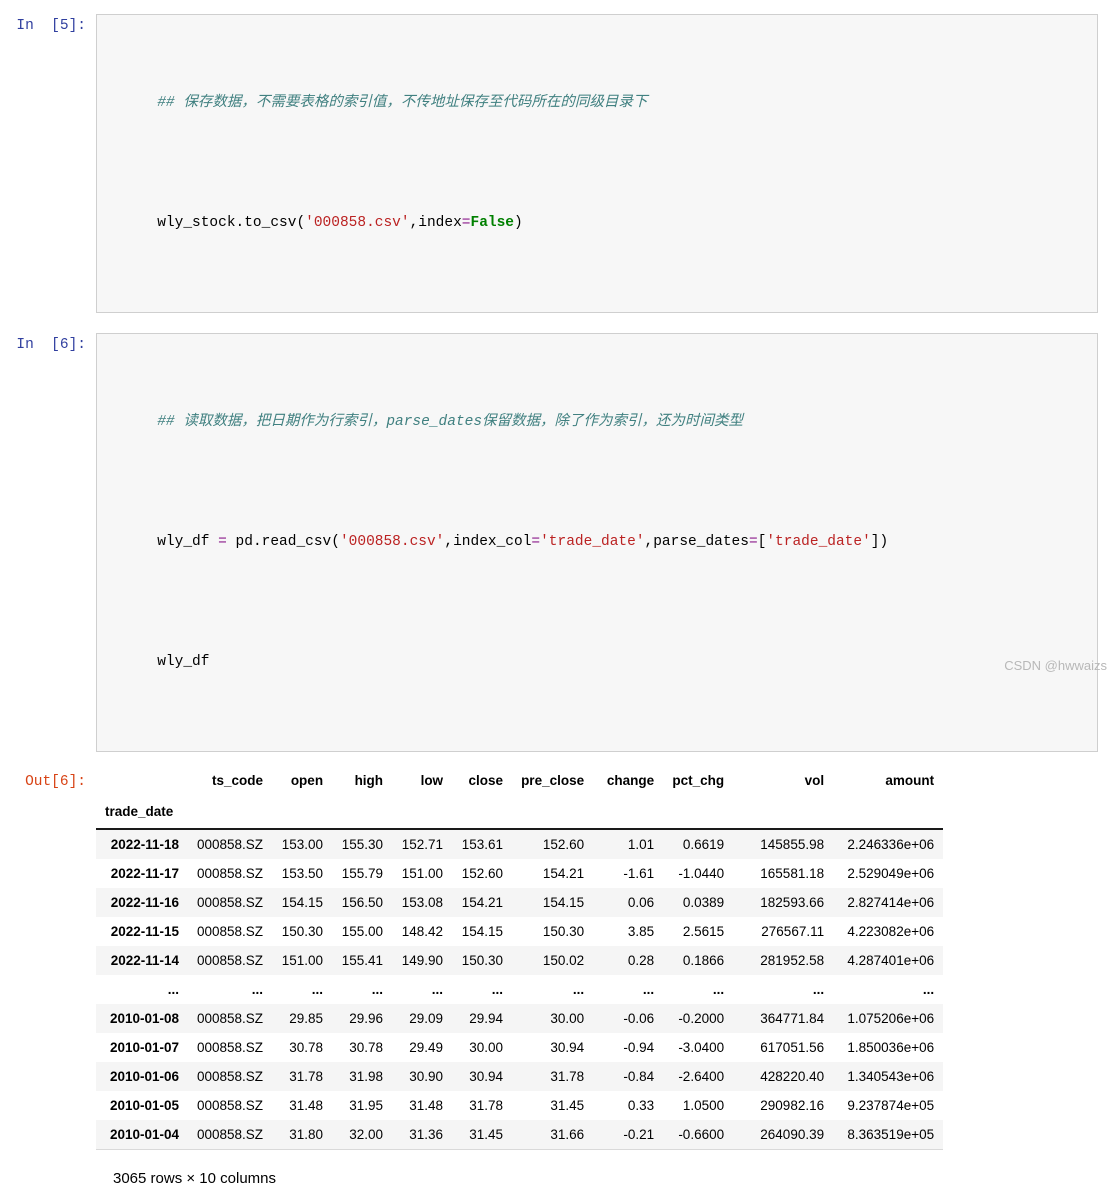 This screenshot has height=1187, width=1115. What do you see at coordinates (144, 1018) in the screenshot?
I see `table-row-index: 2010-01-08` at bounding box center [144, 1018].